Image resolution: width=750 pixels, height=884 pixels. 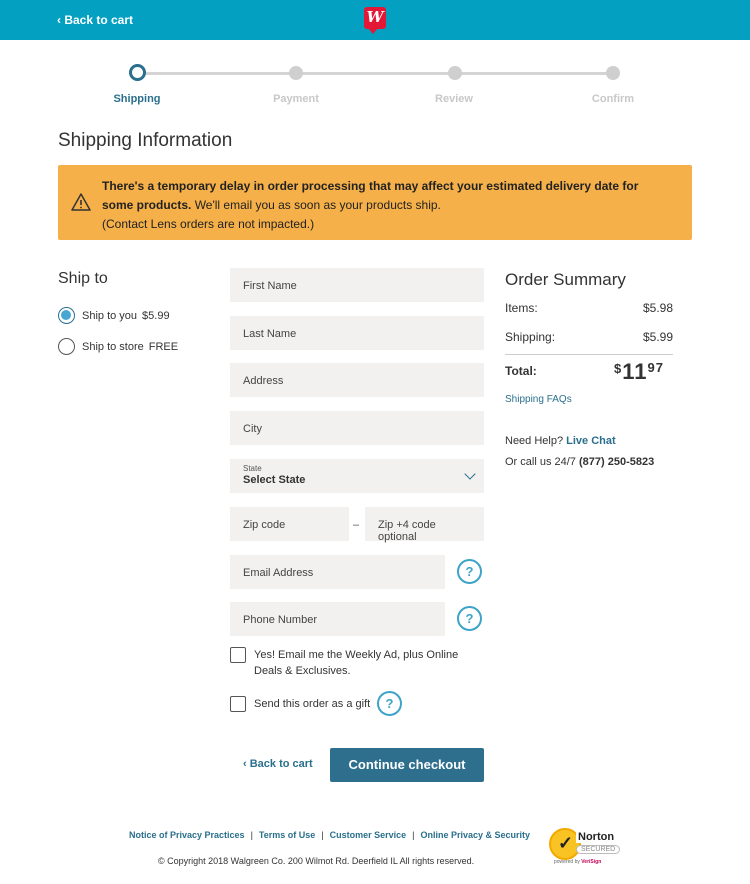 What do you see at coordinates (469, 571) in the screenshot?
I see `email-help-icon: ?` at bounding box center [469, 571].